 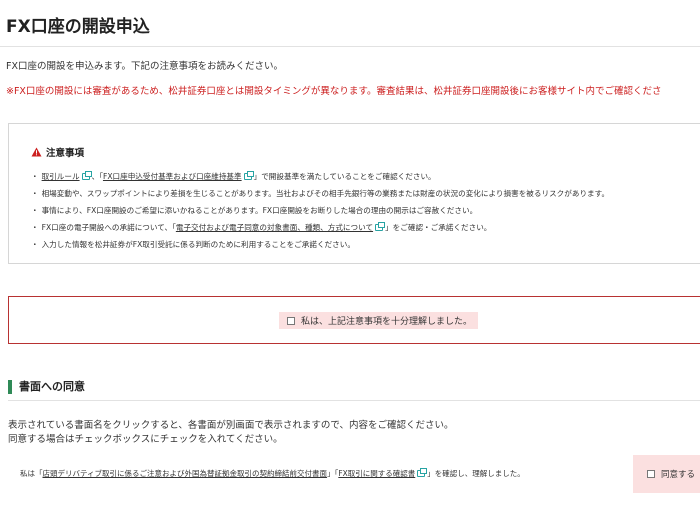 I want to click on section-divider, so click(x=354, y=400).